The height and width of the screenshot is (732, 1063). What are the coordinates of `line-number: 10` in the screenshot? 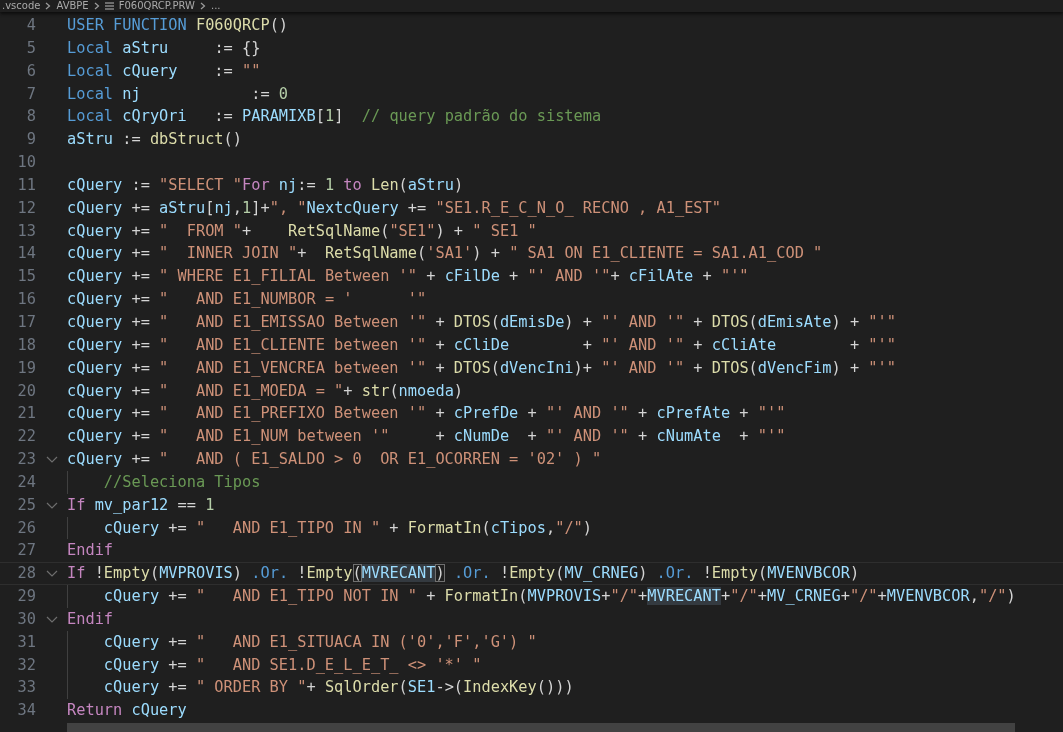 It's located at (26, 163).